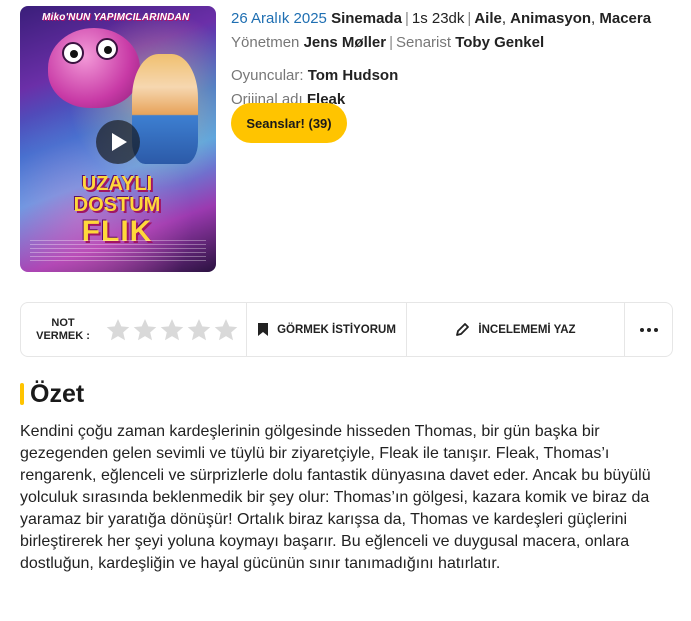  I want to click on duration: 1s 23dk, so click(438, 18).